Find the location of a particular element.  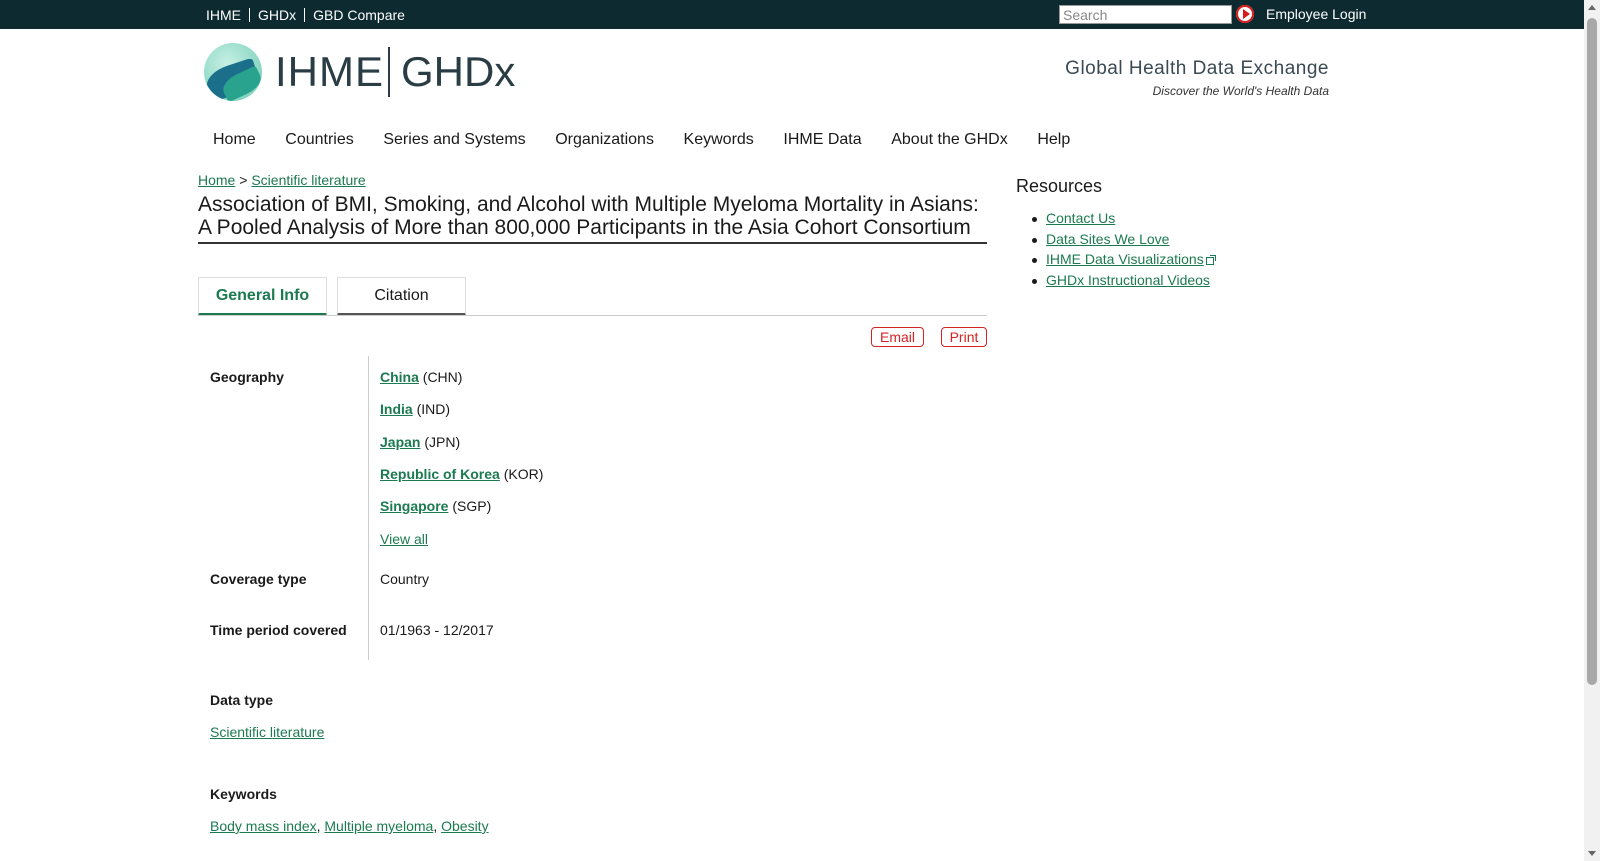

geography-label: Geography is located at coordinates (247, 377).